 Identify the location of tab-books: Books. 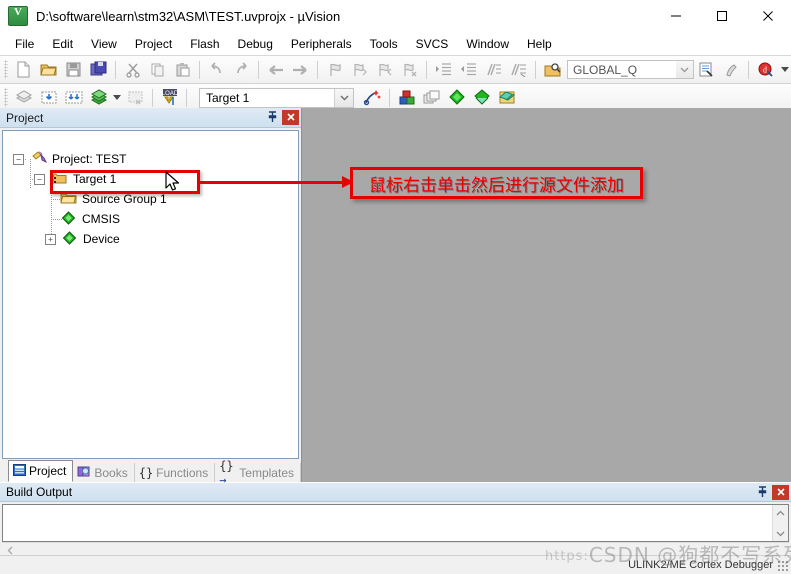
(104, 472).